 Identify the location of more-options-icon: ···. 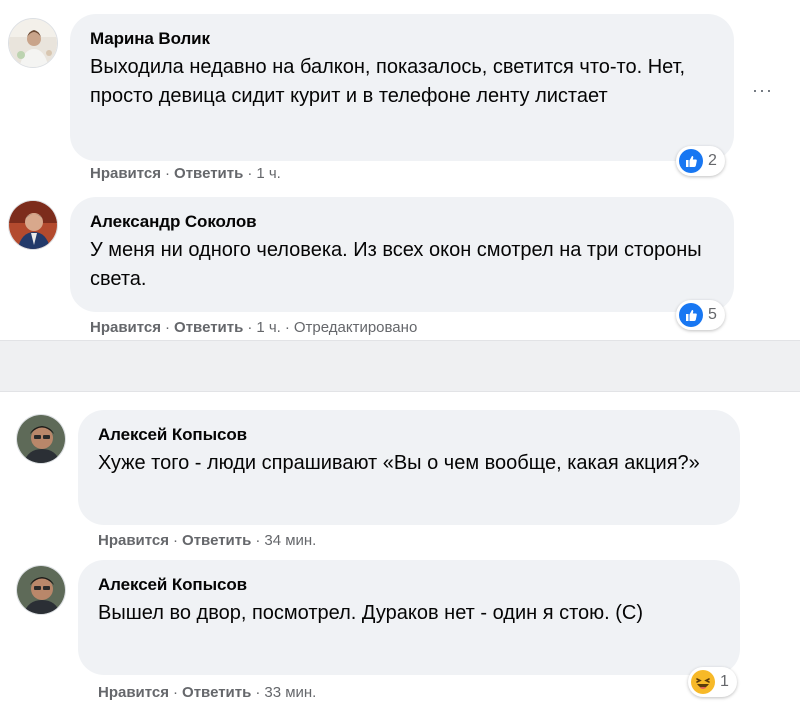
(762, 90).